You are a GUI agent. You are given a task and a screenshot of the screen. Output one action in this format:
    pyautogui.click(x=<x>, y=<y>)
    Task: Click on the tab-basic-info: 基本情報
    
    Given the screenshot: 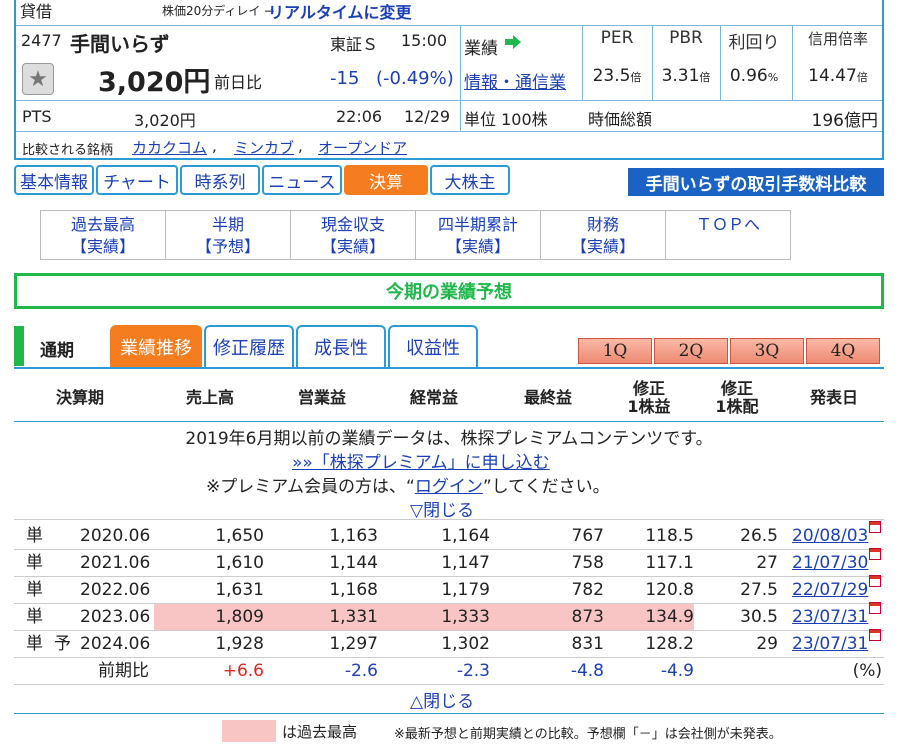 What is the action you would take?
    pyautogui.click(x=54, y=180)
    